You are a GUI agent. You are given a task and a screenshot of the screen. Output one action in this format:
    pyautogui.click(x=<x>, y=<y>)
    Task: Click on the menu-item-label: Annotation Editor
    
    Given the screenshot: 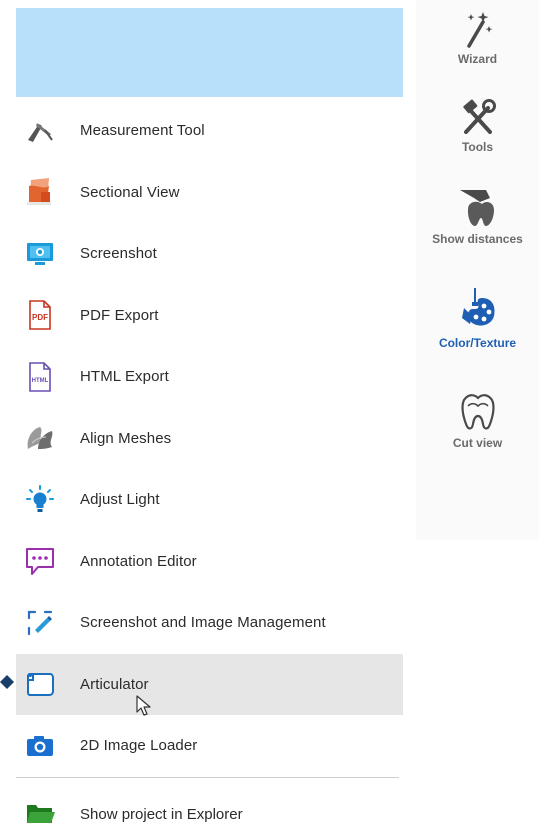 What is the action you would take?
    pyautogui.click(x=138, y=561)
    